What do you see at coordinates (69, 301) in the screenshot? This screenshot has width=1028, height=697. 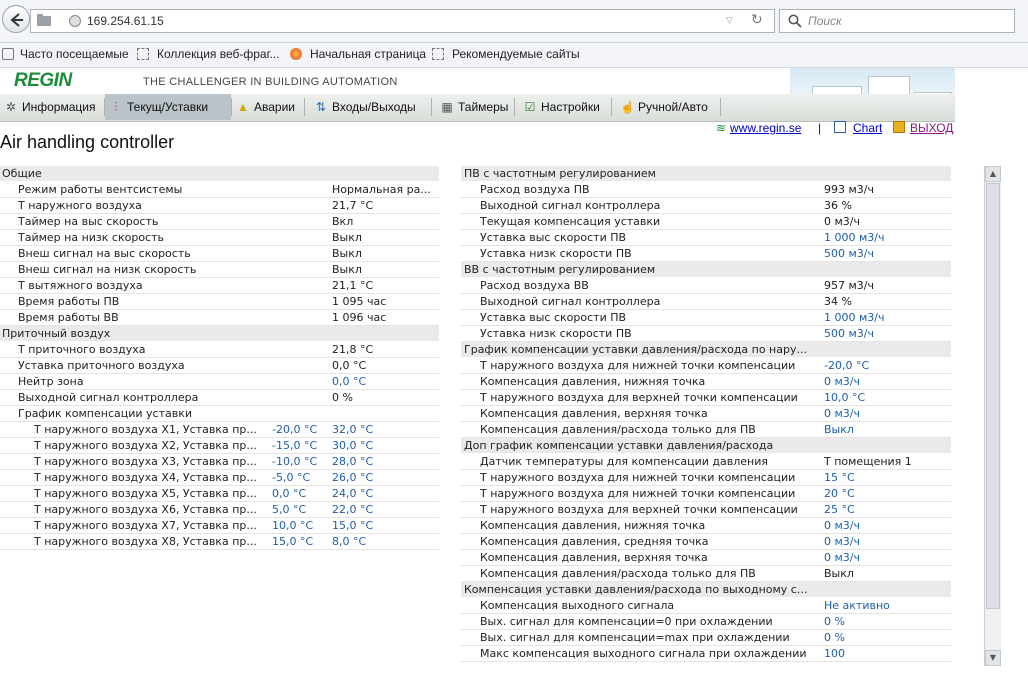 I see `row-label: Время работы ПВ` at bounding box center [69, 301].